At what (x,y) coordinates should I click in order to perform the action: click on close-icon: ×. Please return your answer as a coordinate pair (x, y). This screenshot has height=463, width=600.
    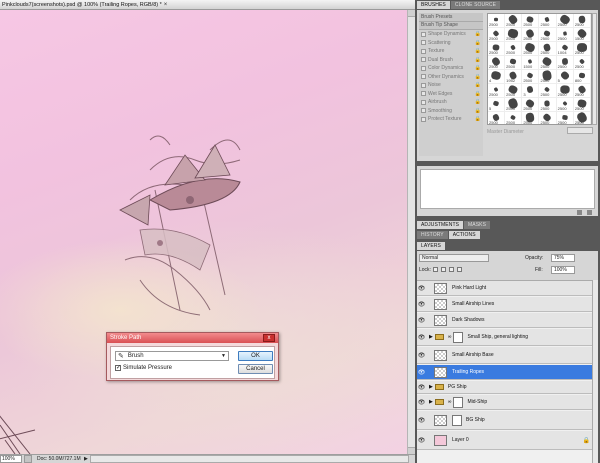
    Looking at the image, I should click on (166, 5).